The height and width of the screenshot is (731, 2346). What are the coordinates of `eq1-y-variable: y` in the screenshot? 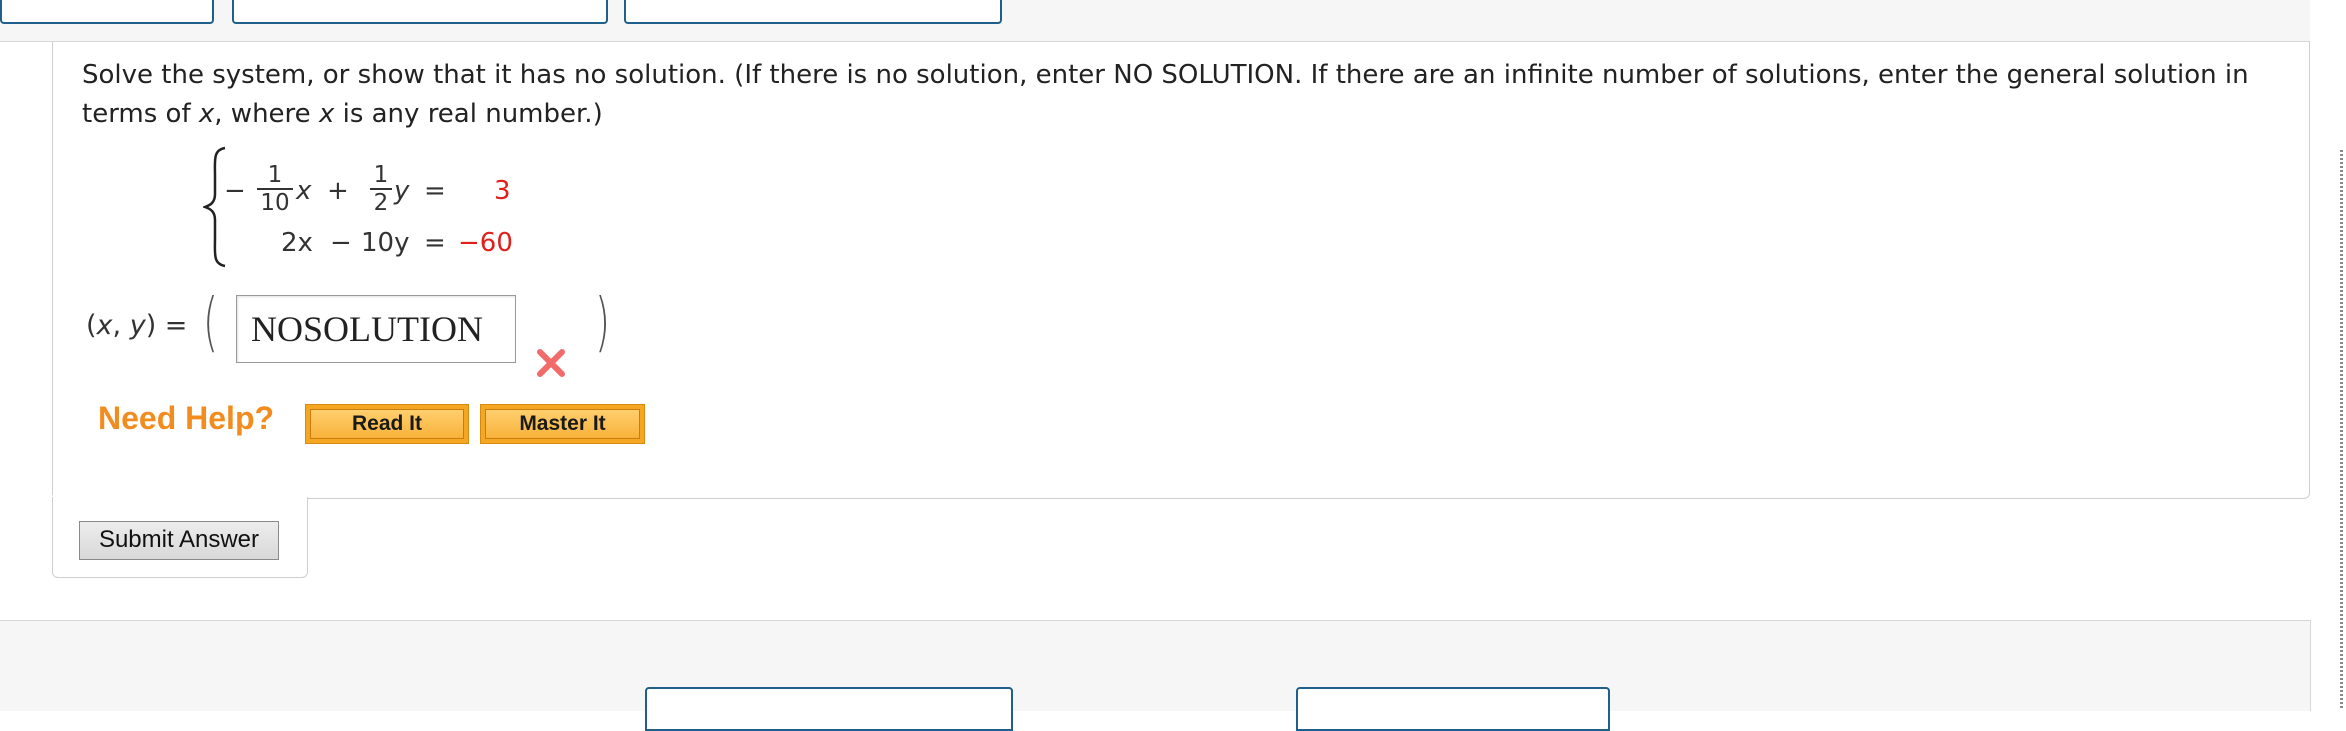 It's located at (402, 191).